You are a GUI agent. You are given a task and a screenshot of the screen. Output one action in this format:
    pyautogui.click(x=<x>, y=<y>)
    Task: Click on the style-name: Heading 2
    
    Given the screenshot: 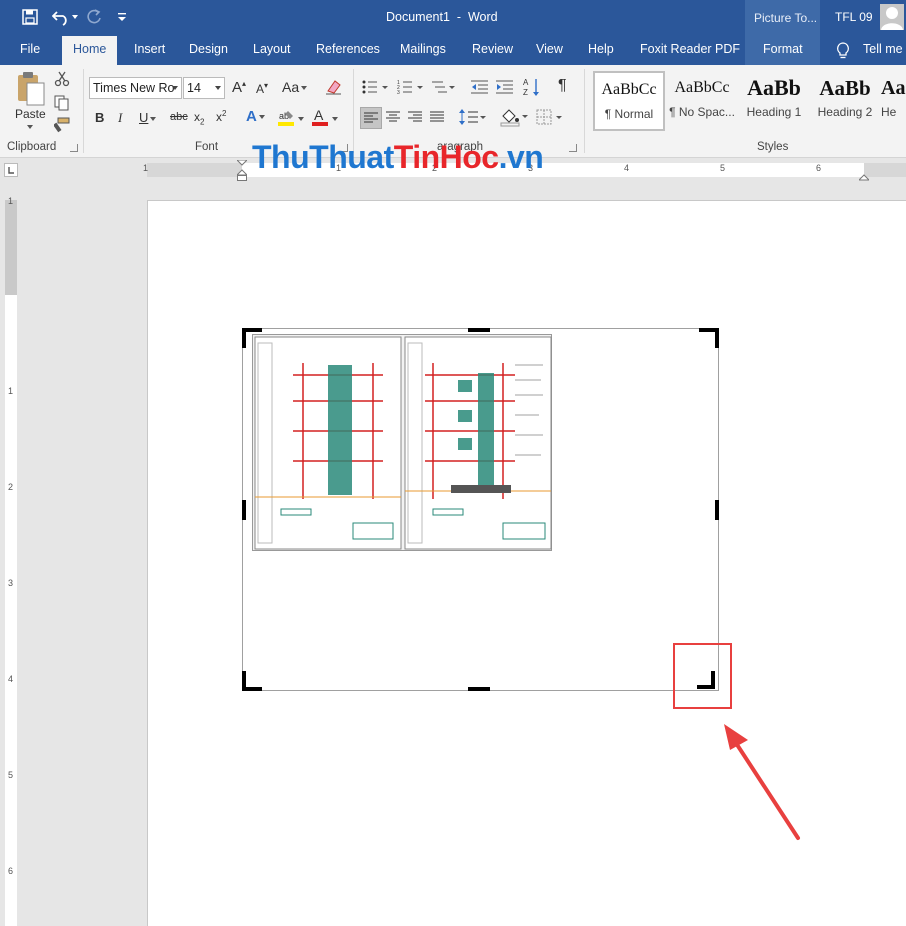 What is the action you would take?
    pyautogui.click(x=845, y=112)
    